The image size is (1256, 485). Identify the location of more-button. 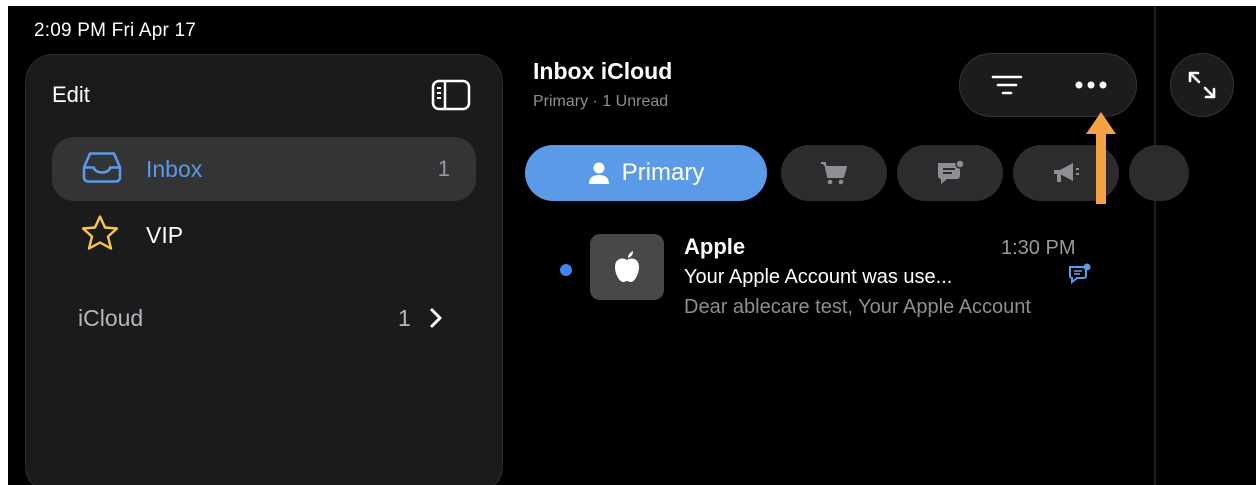
(1091, 85).